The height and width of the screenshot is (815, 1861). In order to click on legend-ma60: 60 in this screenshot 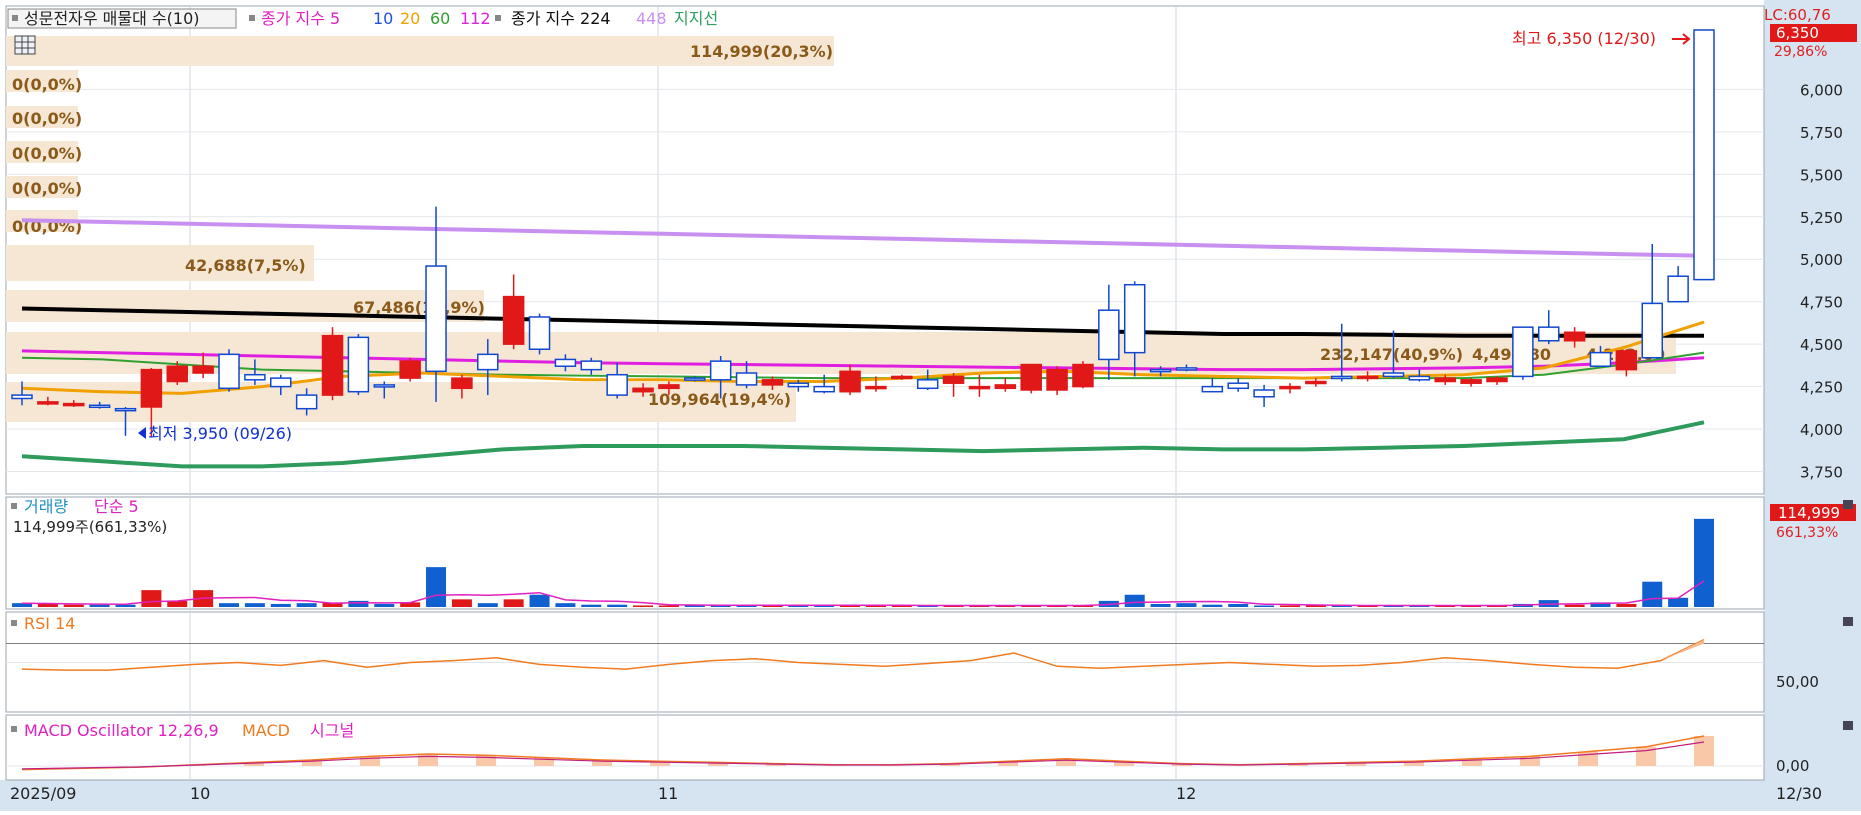, I will do `click(440, 18)`.